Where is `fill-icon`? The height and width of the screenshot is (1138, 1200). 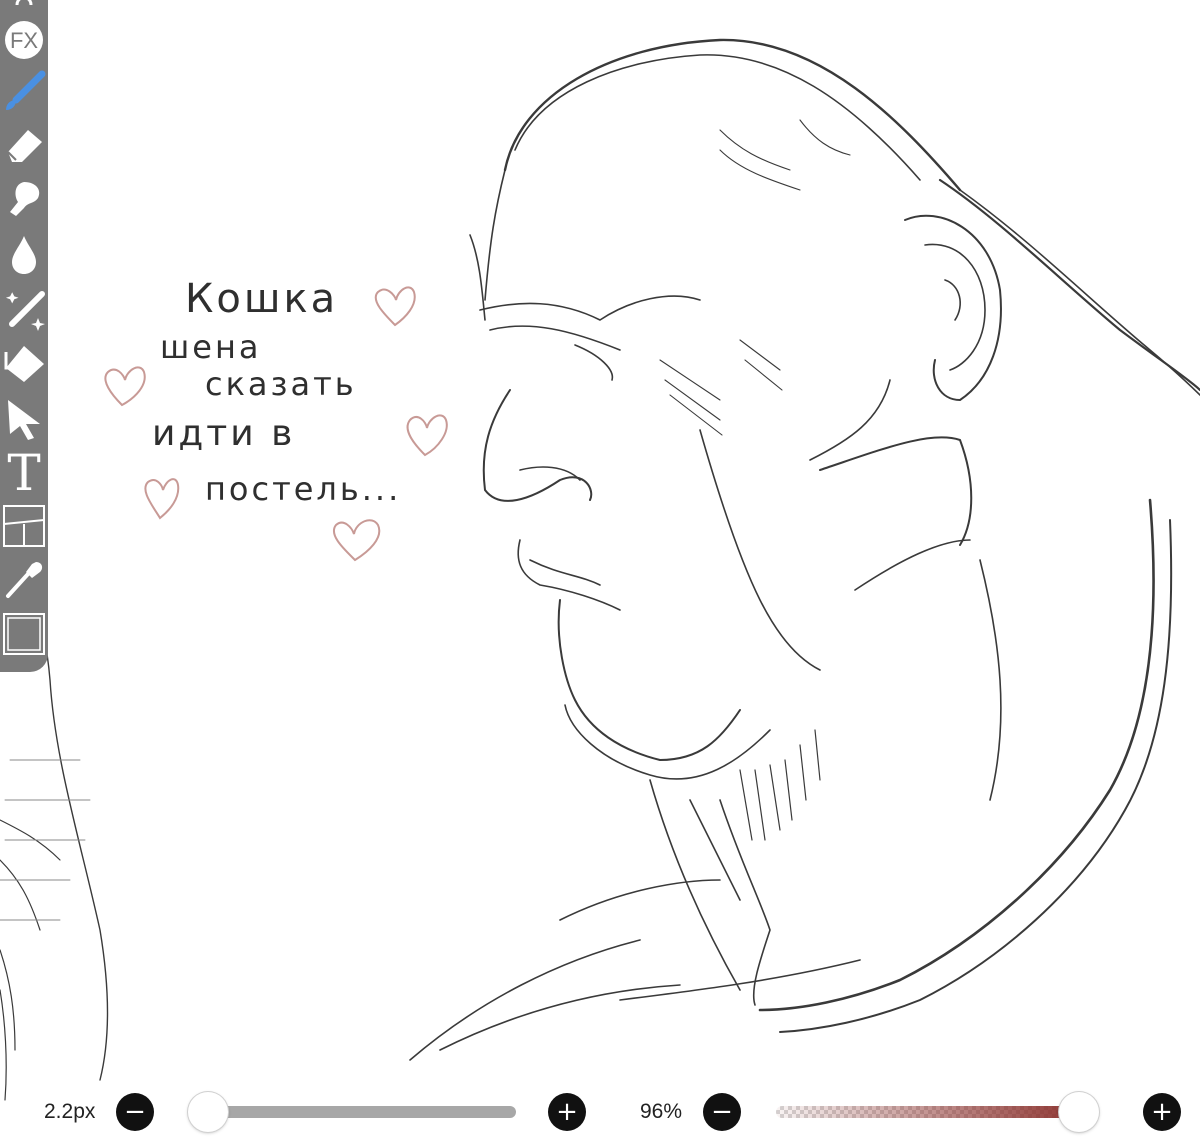
fill-icon is located at coordinates (24, 254).